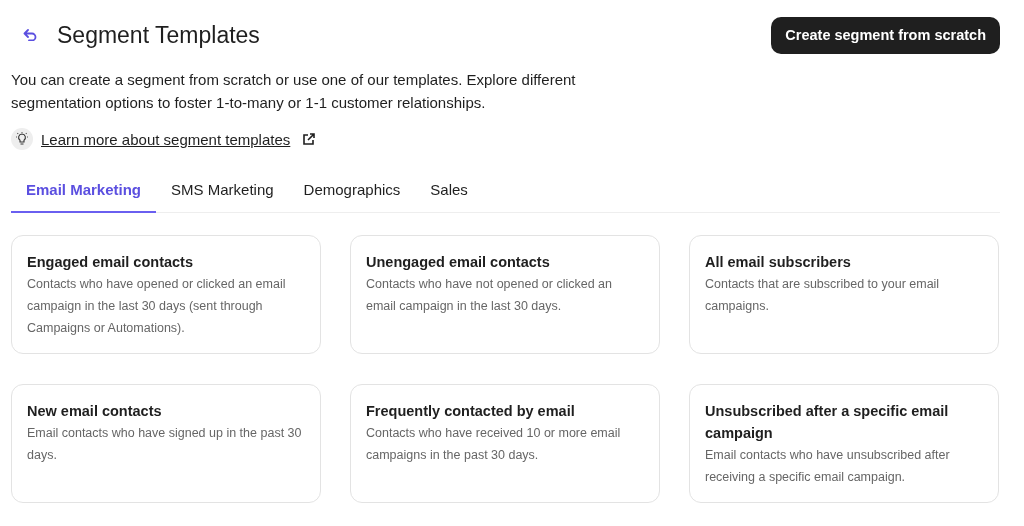 The width and height of the screenshot is (1024, 526). I want to click on card-title: Unengaged email contacts, so click(458, 262).